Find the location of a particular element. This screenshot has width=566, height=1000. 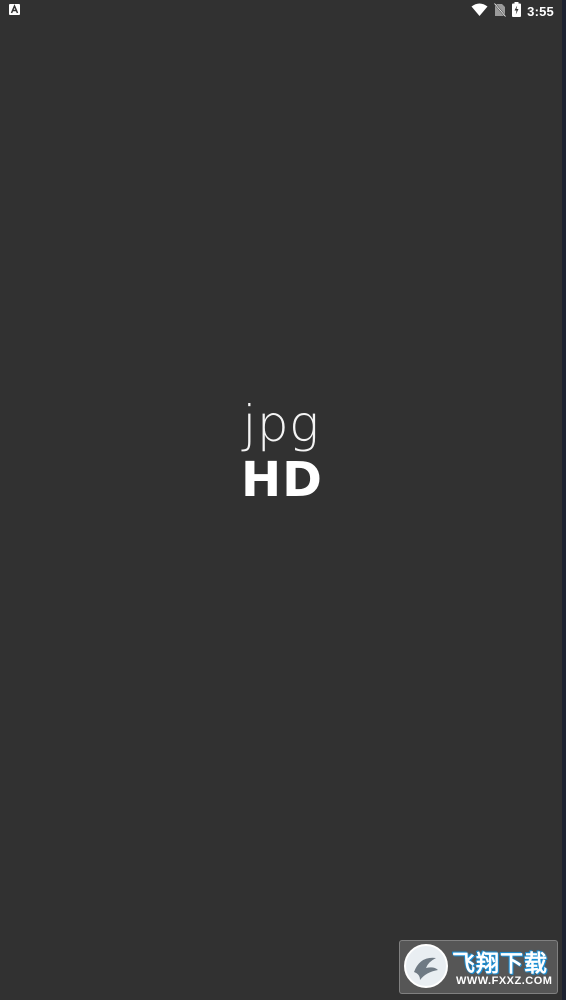

app-logo: jpg HD is located at coordinates (281, 451).